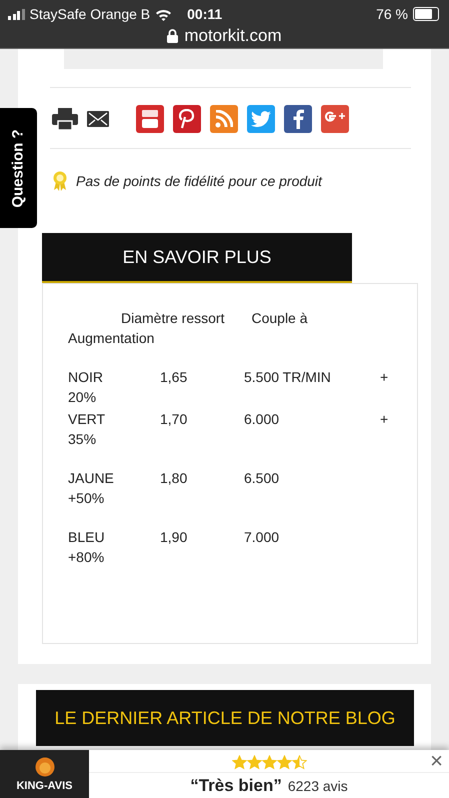 This screenshot has width=449, height=798. I want to click on brand-panel: KING-AVIS, so click(44, 774).